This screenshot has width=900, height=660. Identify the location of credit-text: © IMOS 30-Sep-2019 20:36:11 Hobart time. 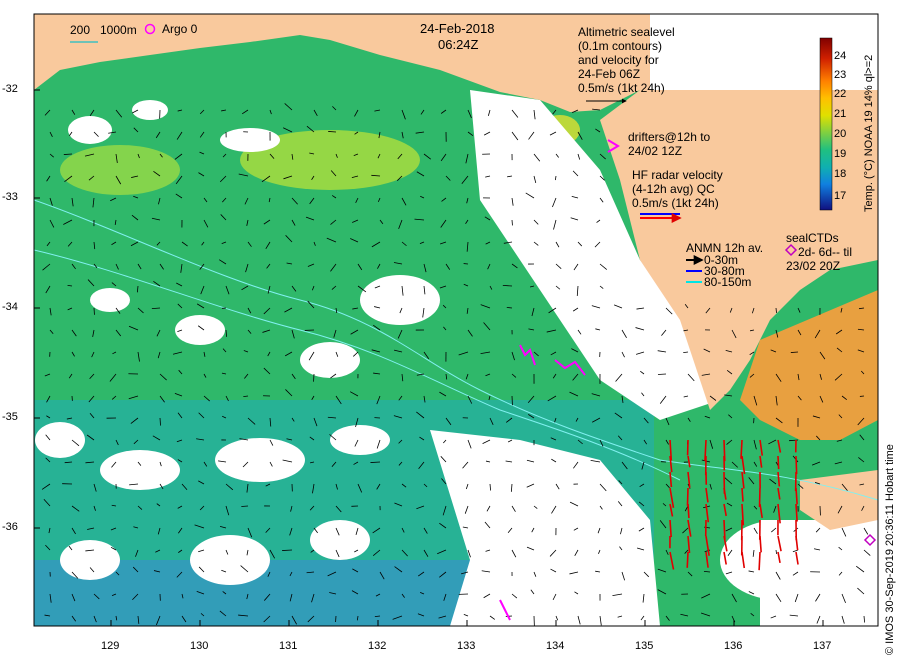
(890, 549).